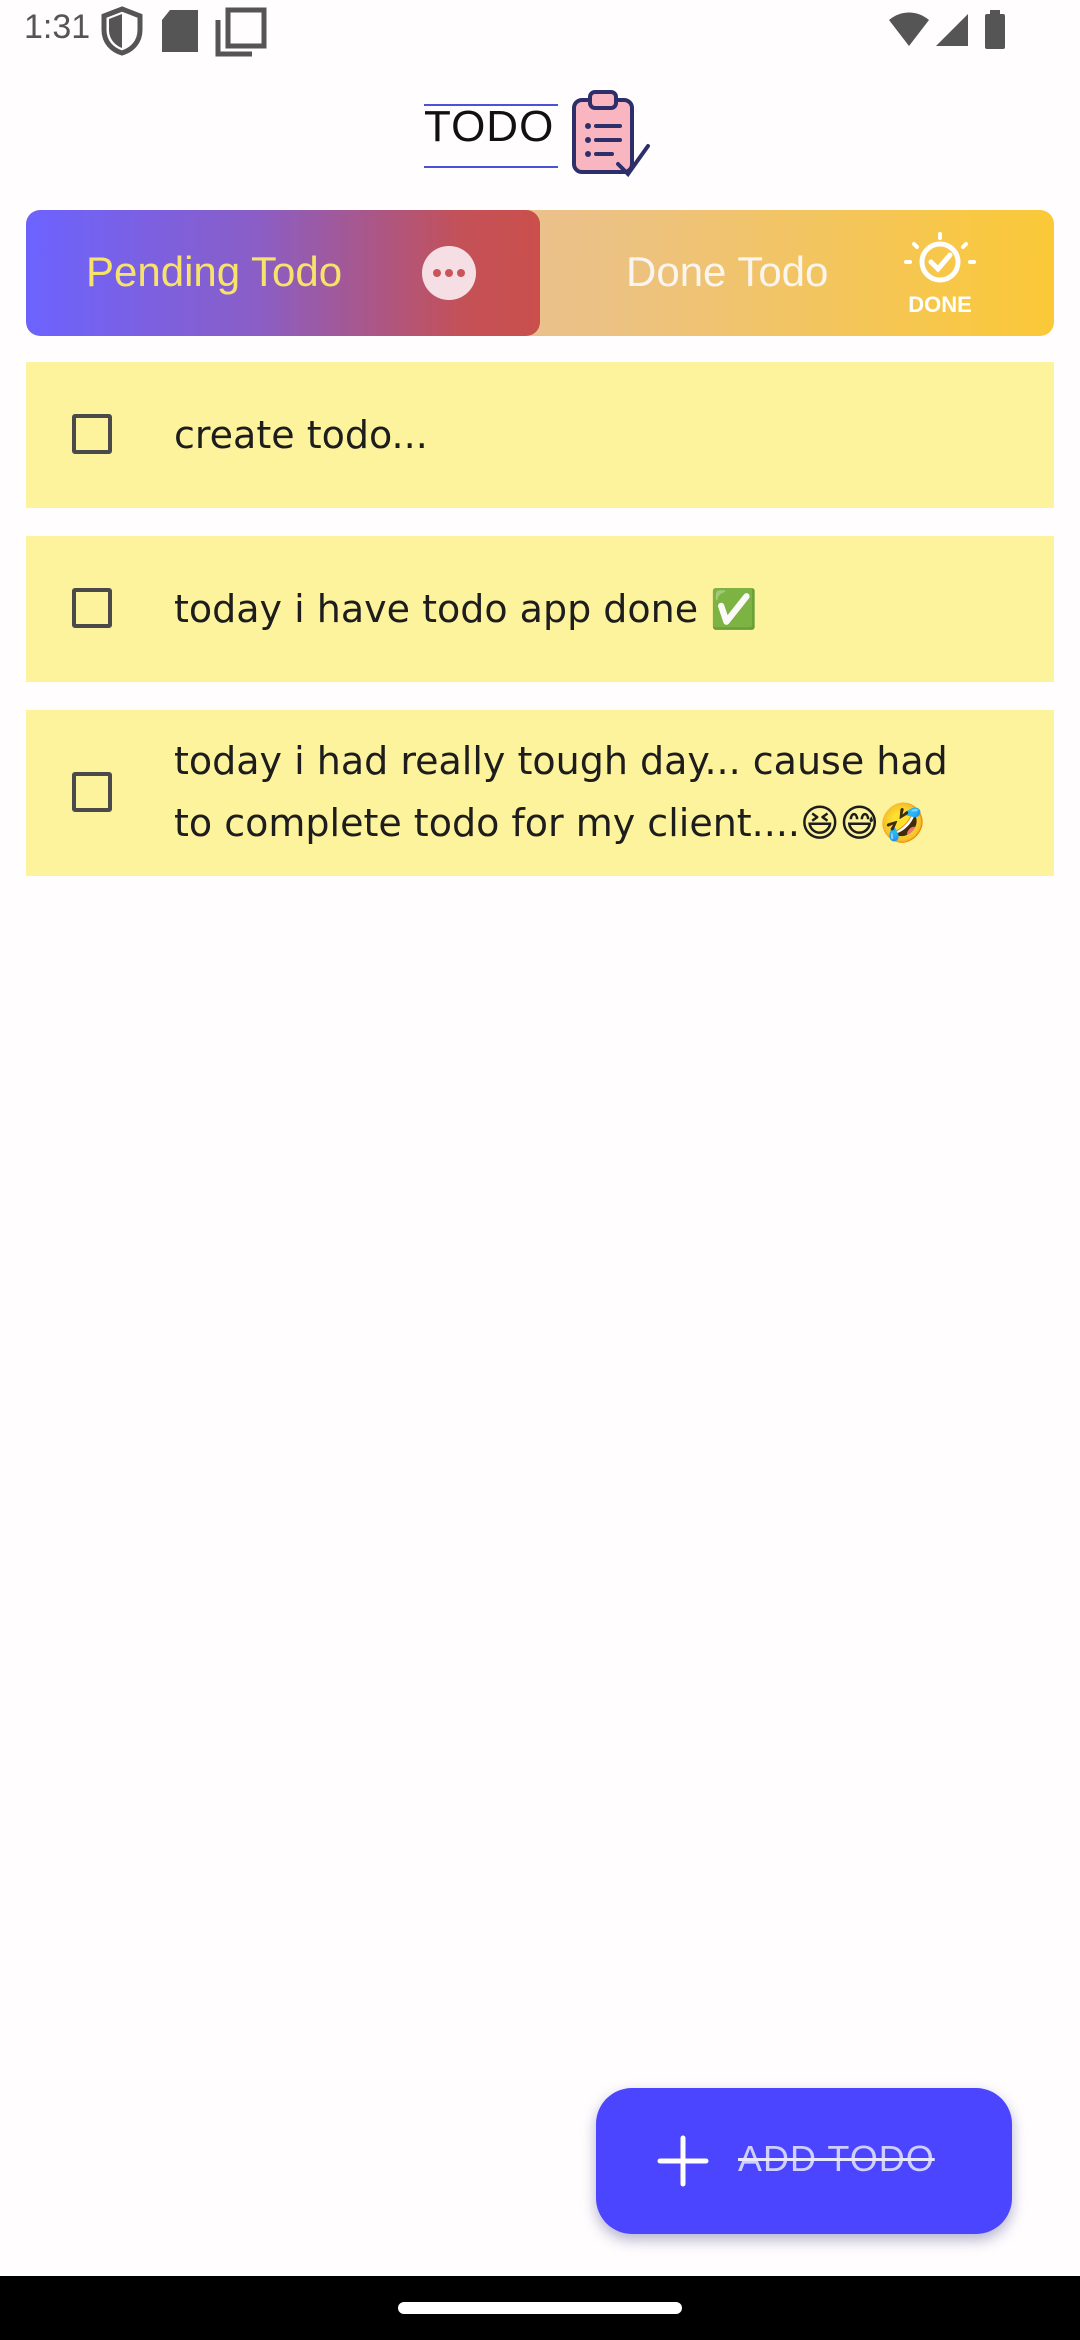  What do you see at coordinates (995, 29) in the screenshot?
I see `battery-icon` at bounding box center [995, 29].